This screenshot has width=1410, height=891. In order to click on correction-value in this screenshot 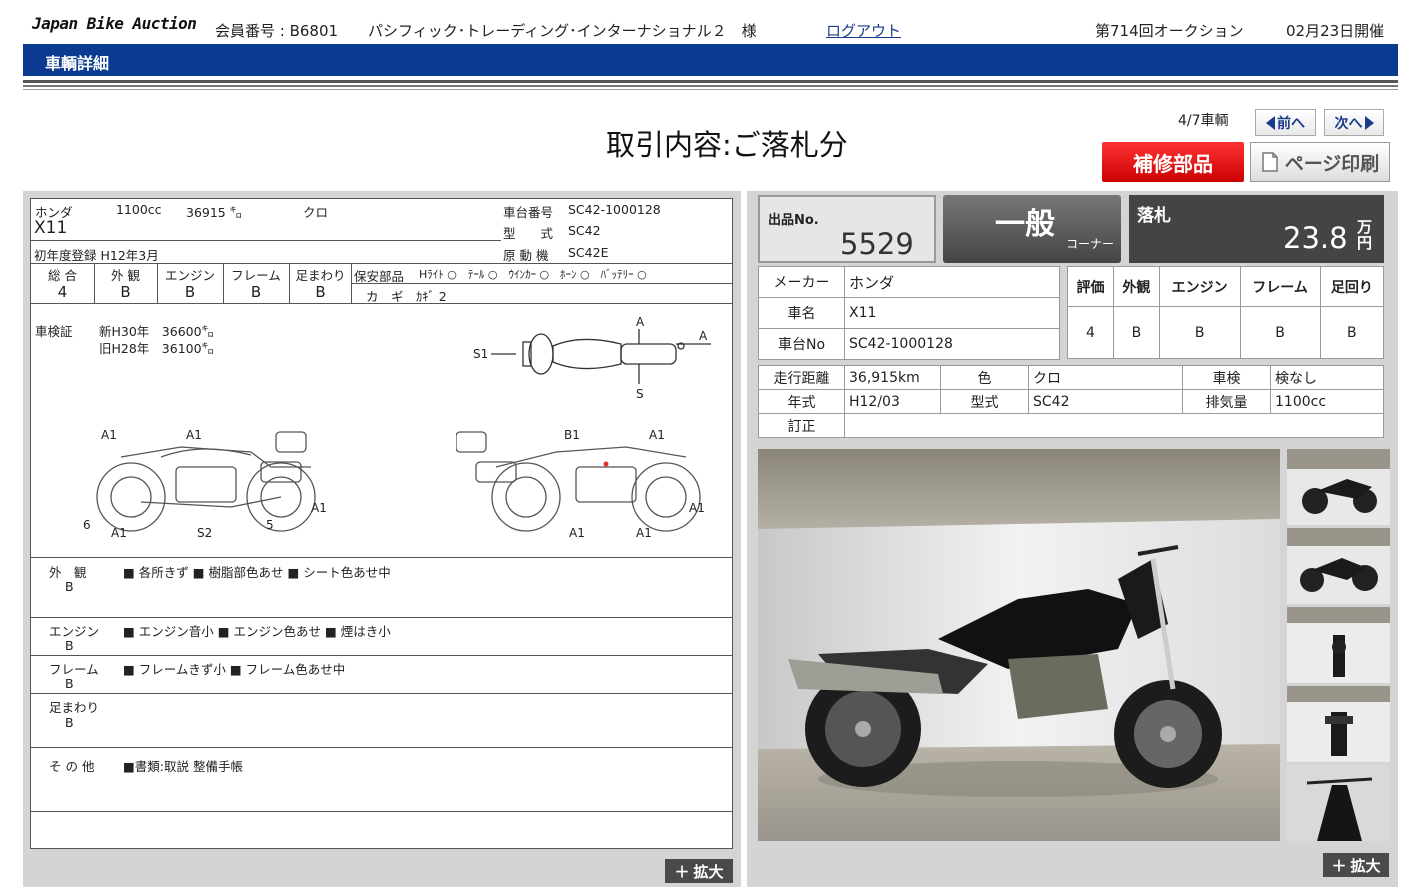, I will do `click(1114, 425)`.